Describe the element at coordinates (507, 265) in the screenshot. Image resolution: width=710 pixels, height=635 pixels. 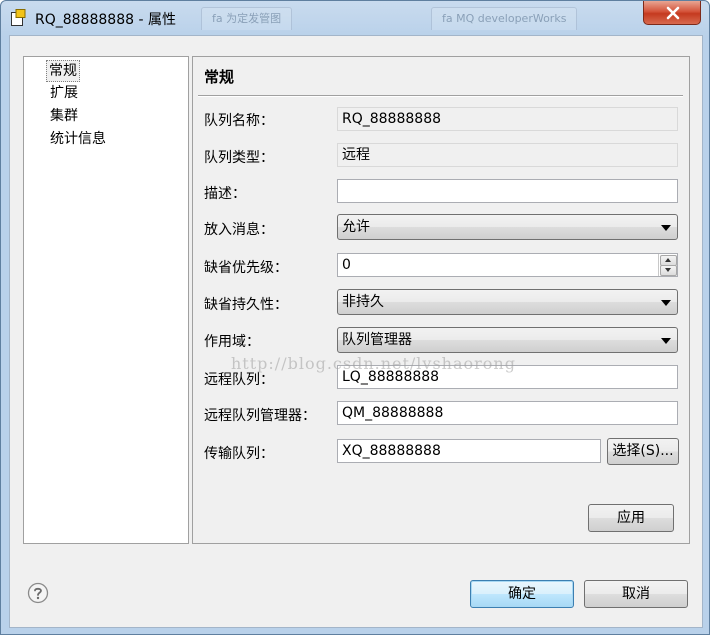
I see `default-priority-spinner: 0` at that location.